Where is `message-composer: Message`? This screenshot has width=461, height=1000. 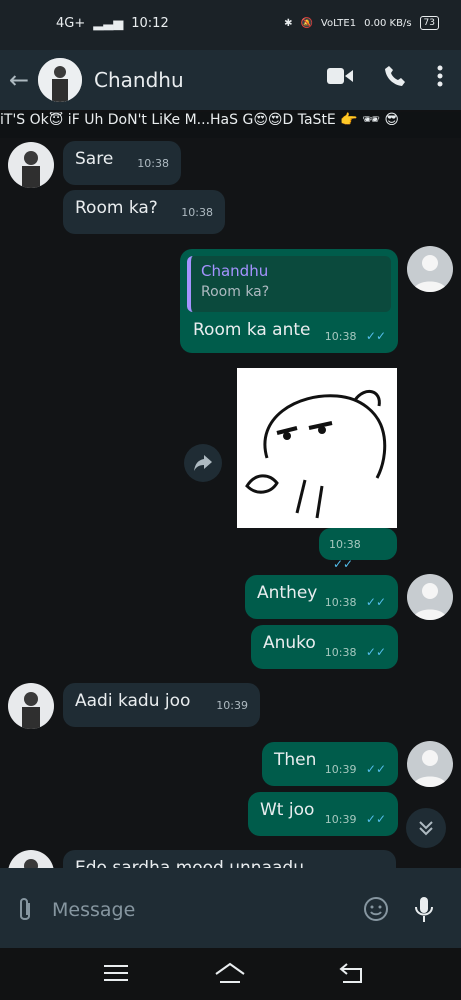 message-composer: Message is located at coordinates (230, 908).